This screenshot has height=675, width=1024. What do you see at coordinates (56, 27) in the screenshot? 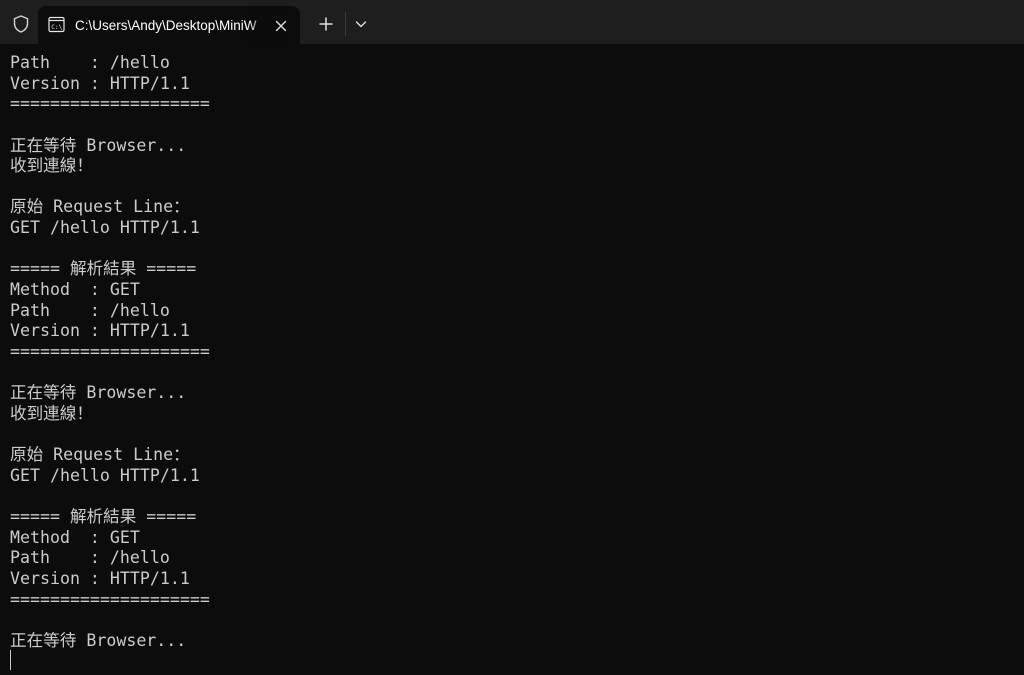
I see `svg-text: C:\` at bounding box center [56, 27].